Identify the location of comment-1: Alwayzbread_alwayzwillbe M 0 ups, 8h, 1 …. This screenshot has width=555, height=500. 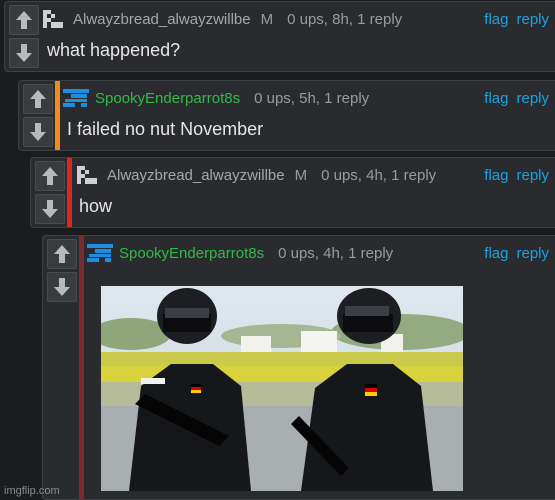
(279, 36).